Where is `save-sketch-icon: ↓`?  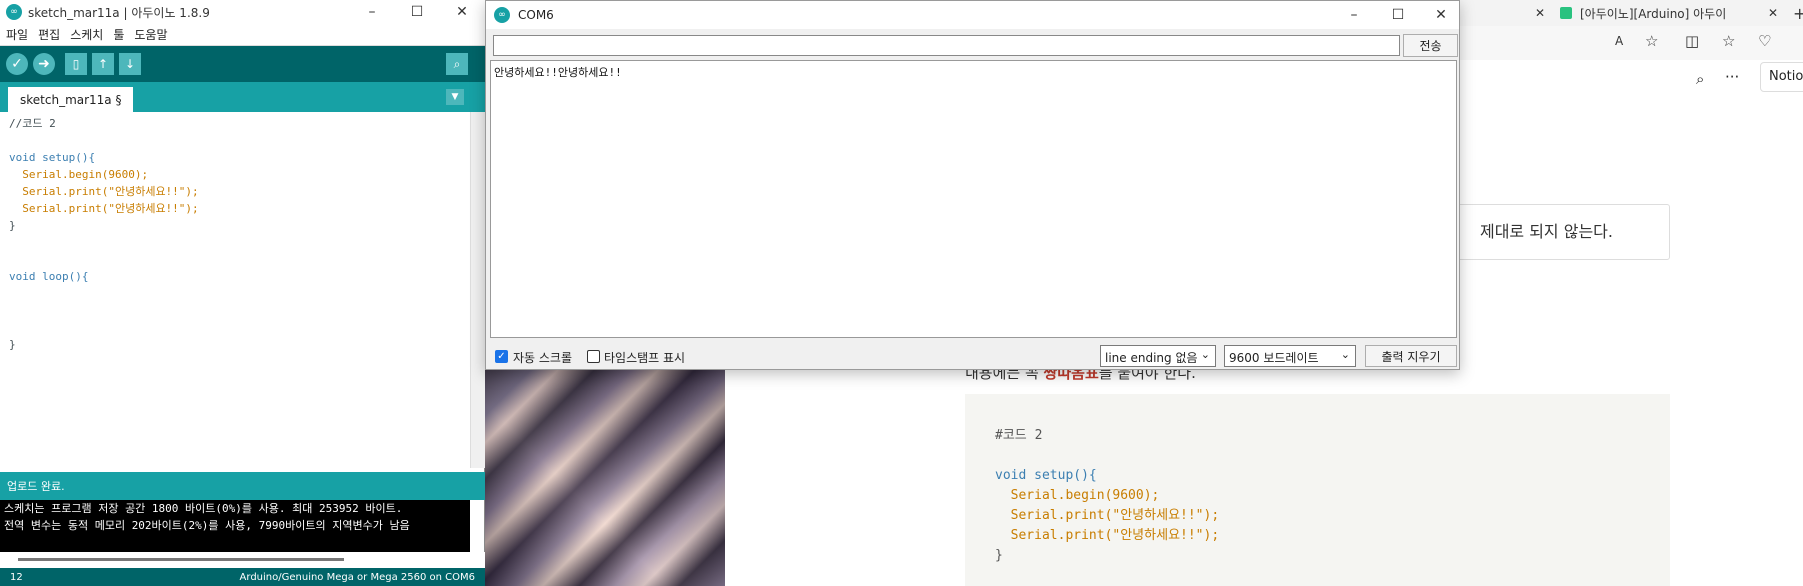
save-sketch-icon: ↓ is located at coordinates (130, 64).